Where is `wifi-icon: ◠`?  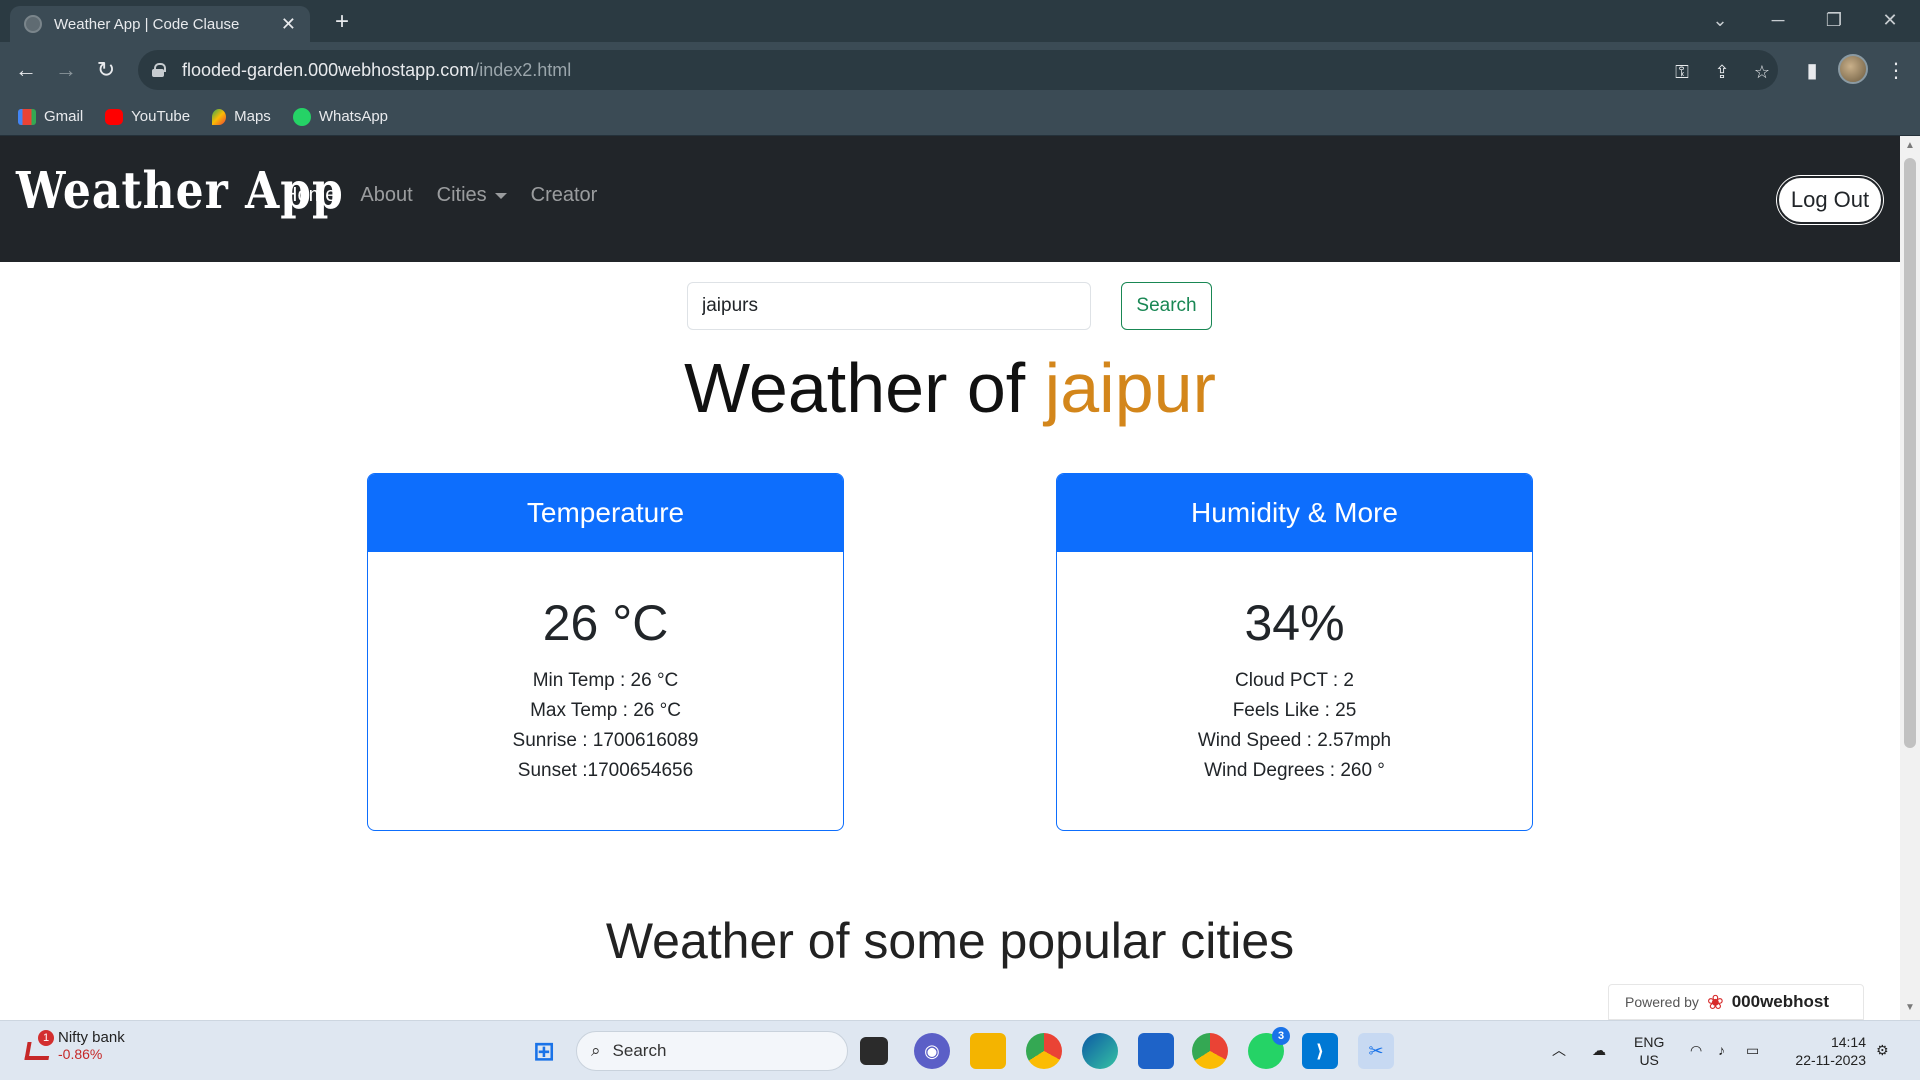
wifi-icon: ◠ is located at coordinates (1696, 1050).